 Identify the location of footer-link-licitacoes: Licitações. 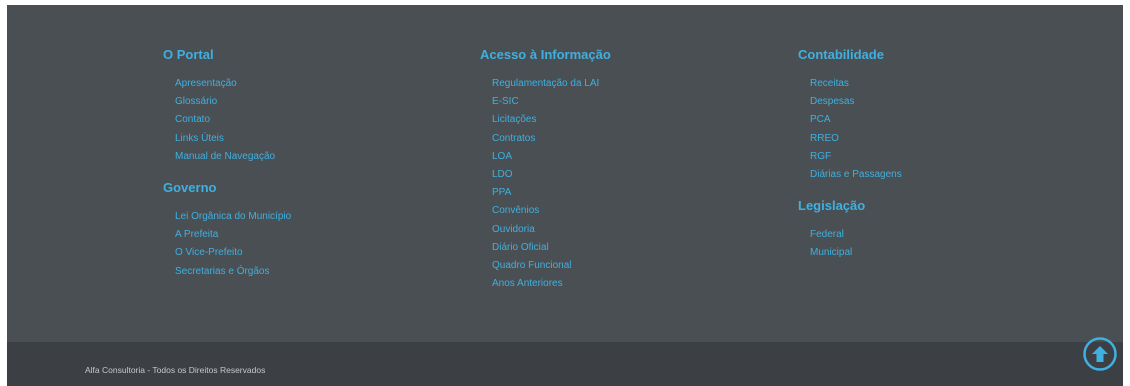
(551, 120).